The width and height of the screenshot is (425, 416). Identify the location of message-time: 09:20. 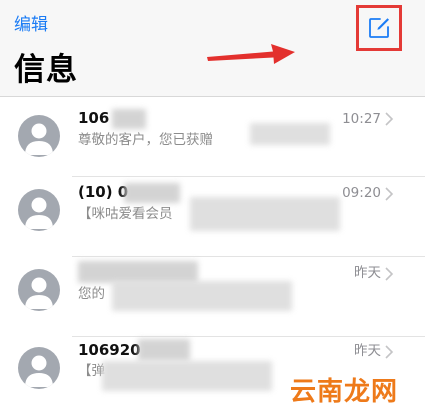
(361, 193).